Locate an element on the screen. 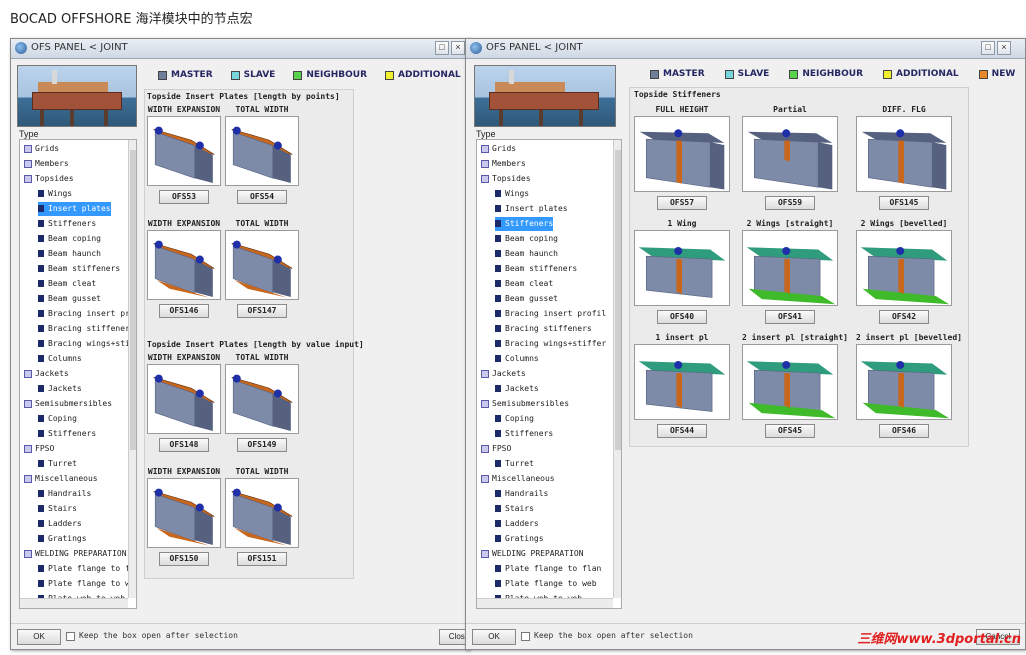 Image resolution: width=1026 pixels, height=655 pixels. joint-macro-button: OFS42 is located at coordinates (904, 317).